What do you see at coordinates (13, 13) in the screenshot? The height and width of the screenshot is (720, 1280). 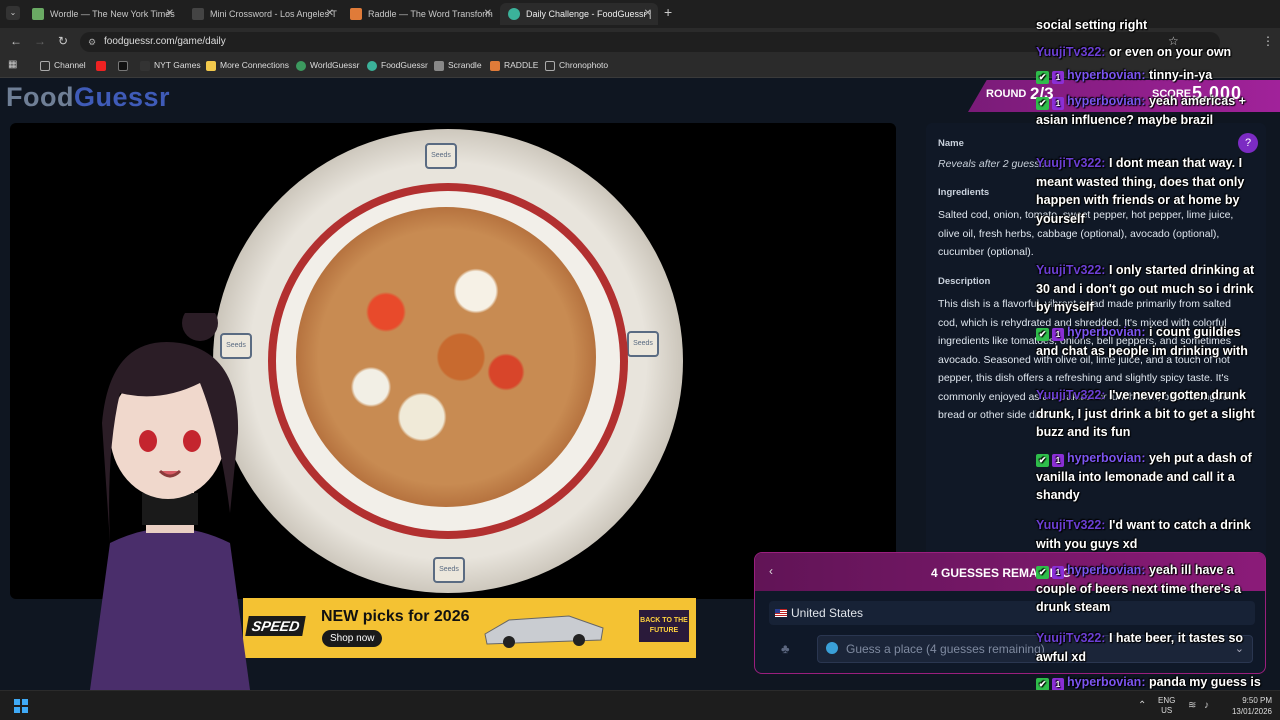 I see `tab-search-icon: ⌄` at bounding box center [13, 13].